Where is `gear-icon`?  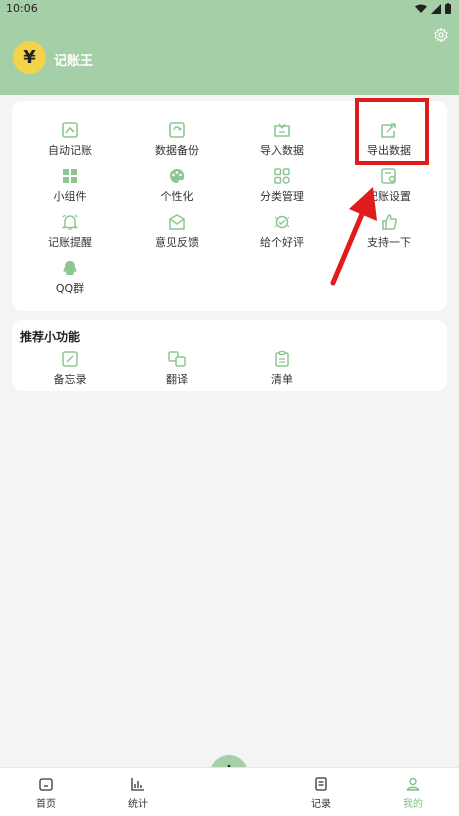
gear-icon is located at coordinates (441, 35).